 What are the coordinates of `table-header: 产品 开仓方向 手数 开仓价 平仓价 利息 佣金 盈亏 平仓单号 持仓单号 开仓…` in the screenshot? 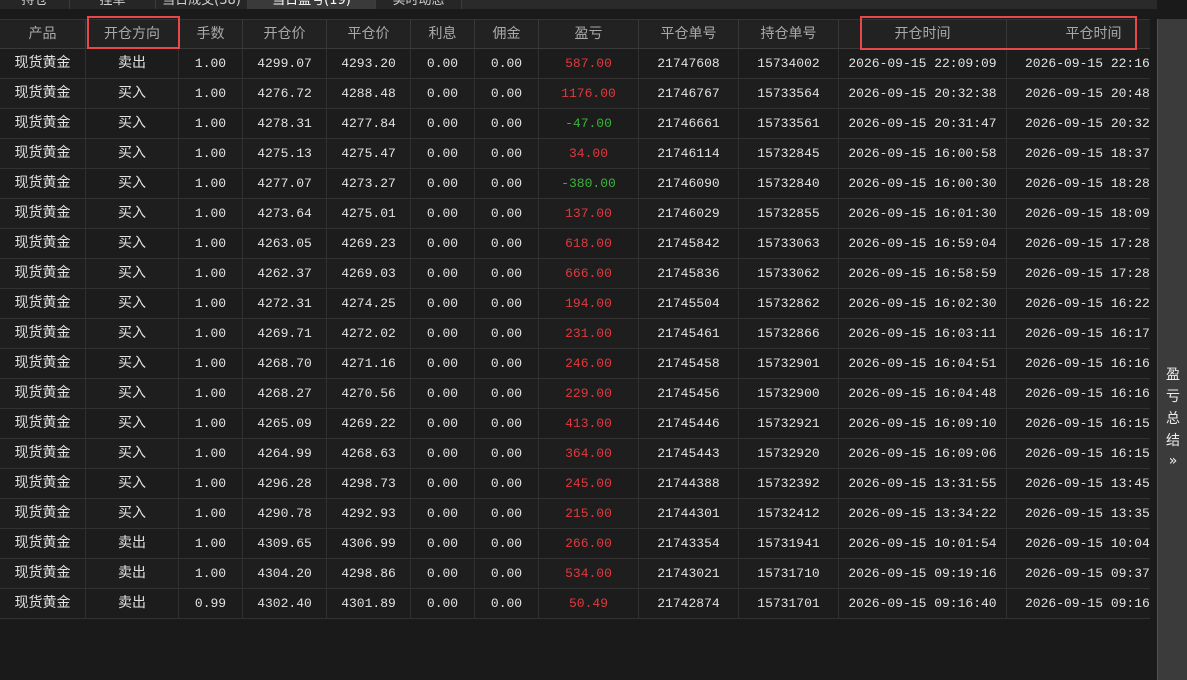 It's located at (575, 34).